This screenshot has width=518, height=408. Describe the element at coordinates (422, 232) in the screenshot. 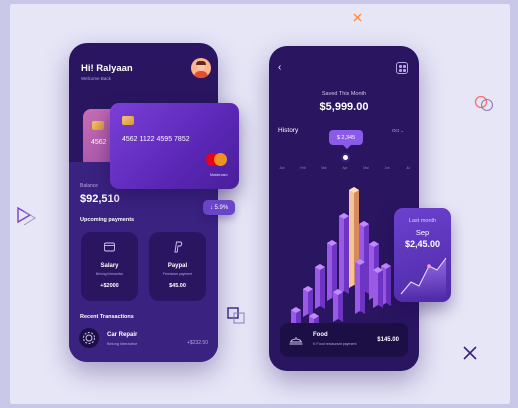

I see `last-month-name: Sep` at that location.